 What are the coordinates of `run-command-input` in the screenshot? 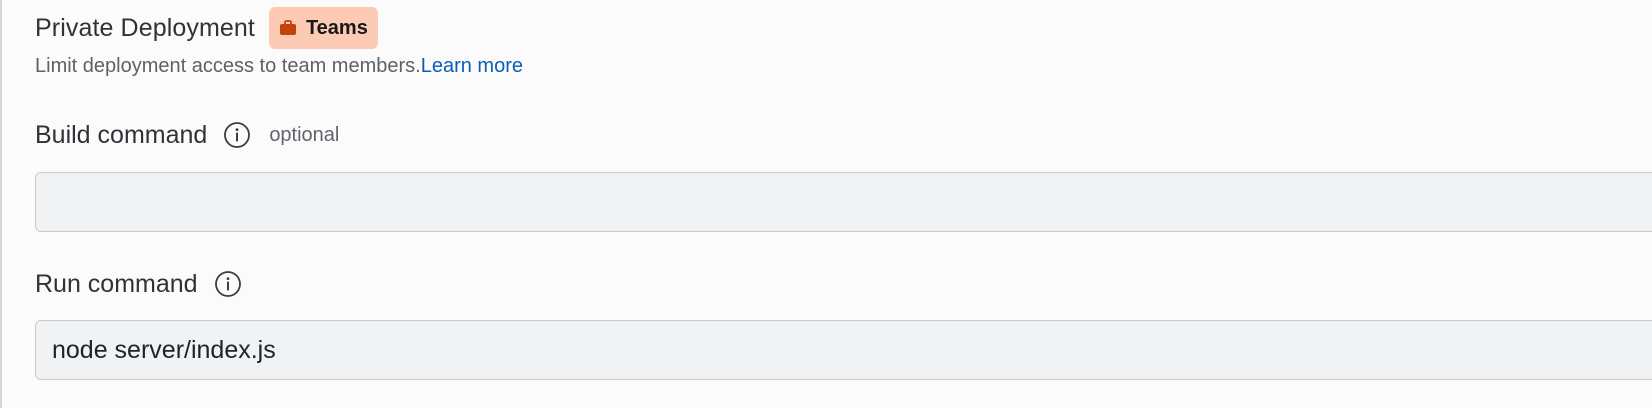 It's located at (843, 350).